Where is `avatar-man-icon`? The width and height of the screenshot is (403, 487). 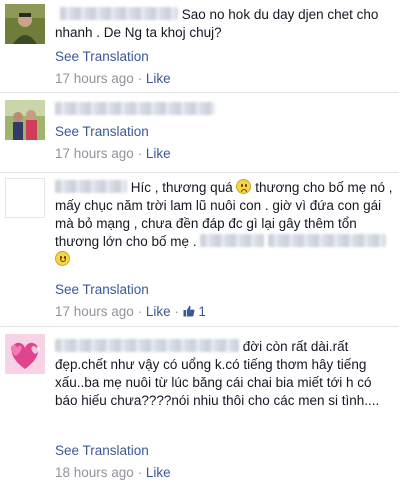 avatar-man-icon is located at coordinates (25, 24).